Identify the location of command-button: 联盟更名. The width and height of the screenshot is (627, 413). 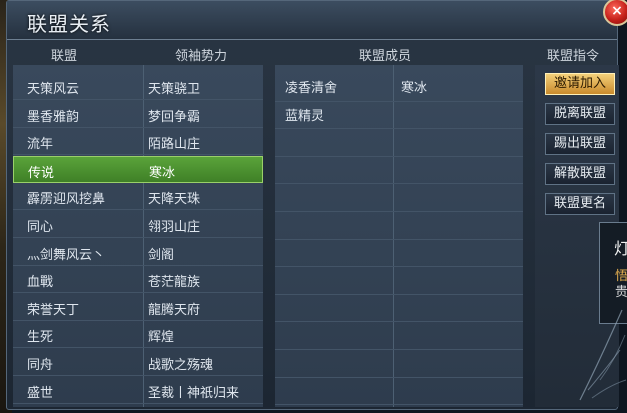
(580, 204).